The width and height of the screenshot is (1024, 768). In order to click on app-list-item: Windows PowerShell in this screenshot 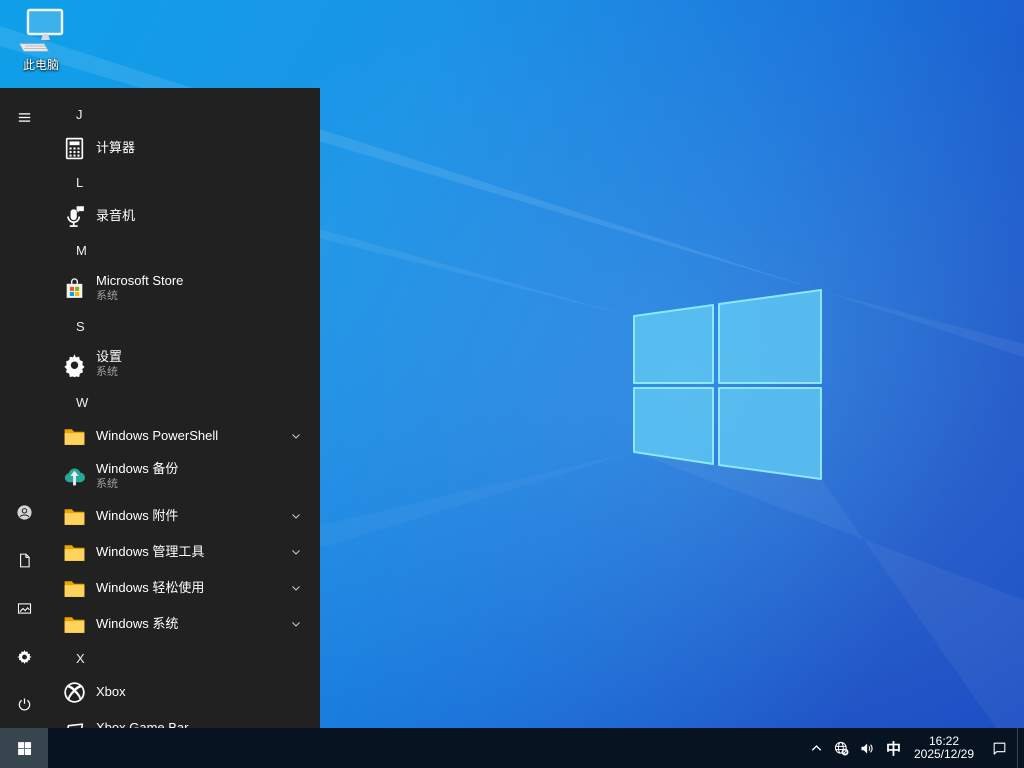, I will do `click(184, 436)`.